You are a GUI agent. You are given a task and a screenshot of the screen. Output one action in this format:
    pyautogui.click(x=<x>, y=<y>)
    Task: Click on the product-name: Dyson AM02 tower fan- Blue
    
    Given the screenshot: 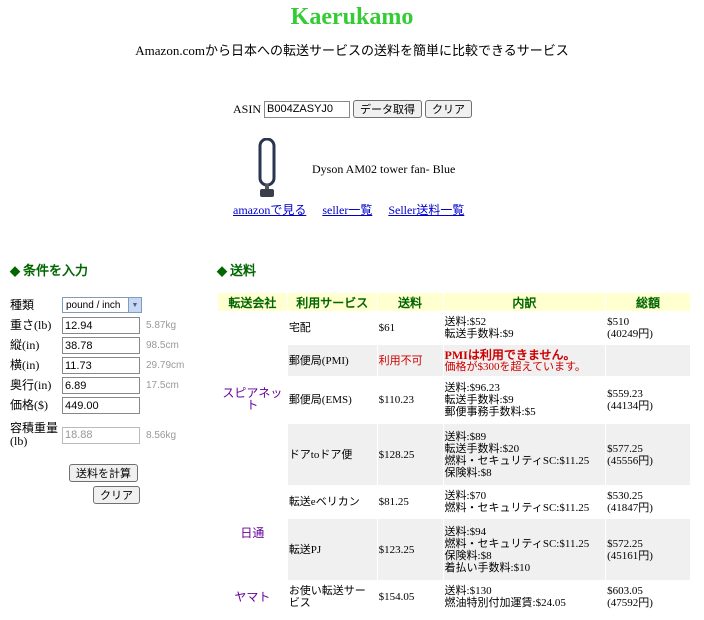 What is the action you would take?
    pyautogui.click(x=384, y=169)
    